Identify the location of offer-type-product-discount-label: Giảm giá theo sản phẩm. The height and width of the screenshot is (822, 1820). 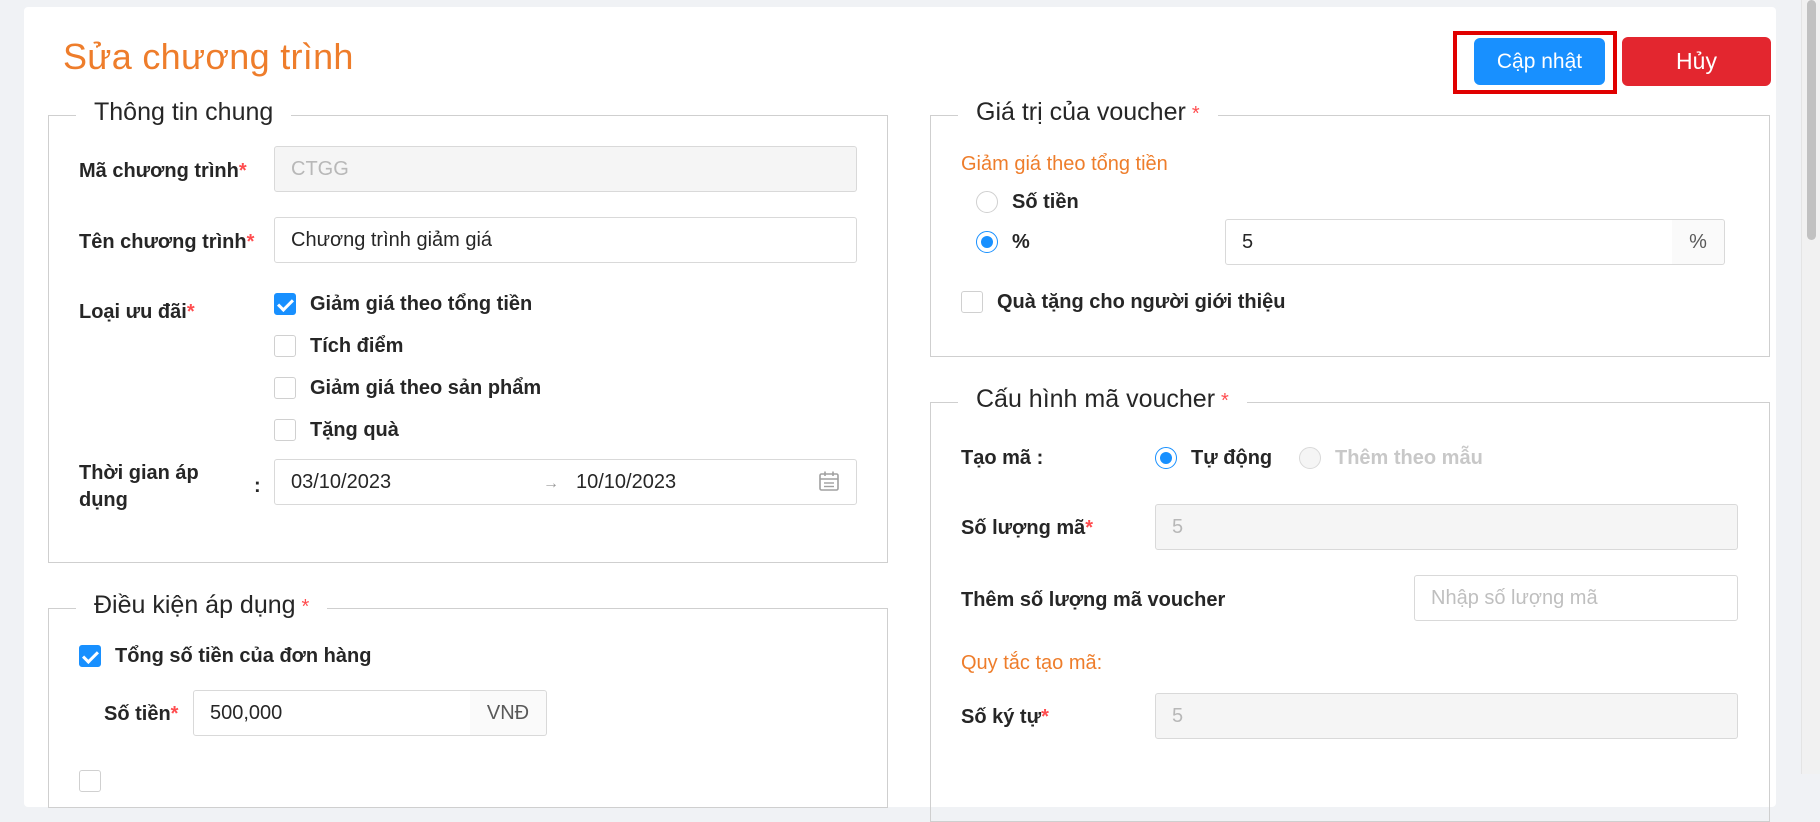
(426, 388).